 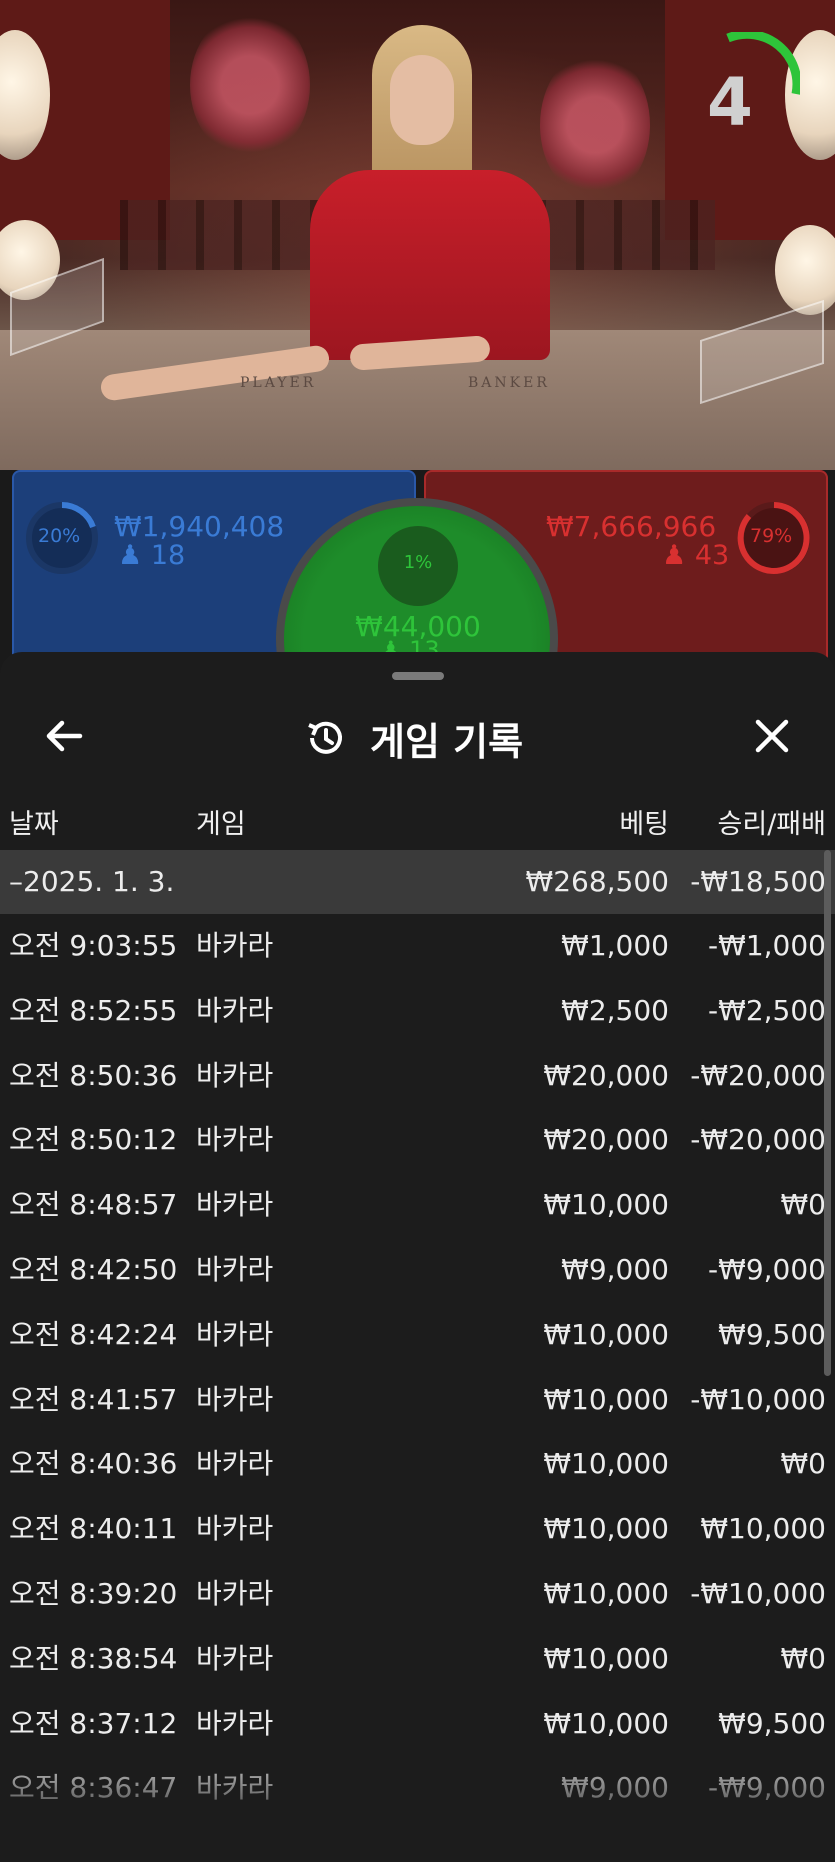 What do you see at coordinates (417, 1205) in the screenshot?
I see `history-row: 오전 8:48:57 바카라 ₩10,000 ₩0` at bounding box center [417, 1205].